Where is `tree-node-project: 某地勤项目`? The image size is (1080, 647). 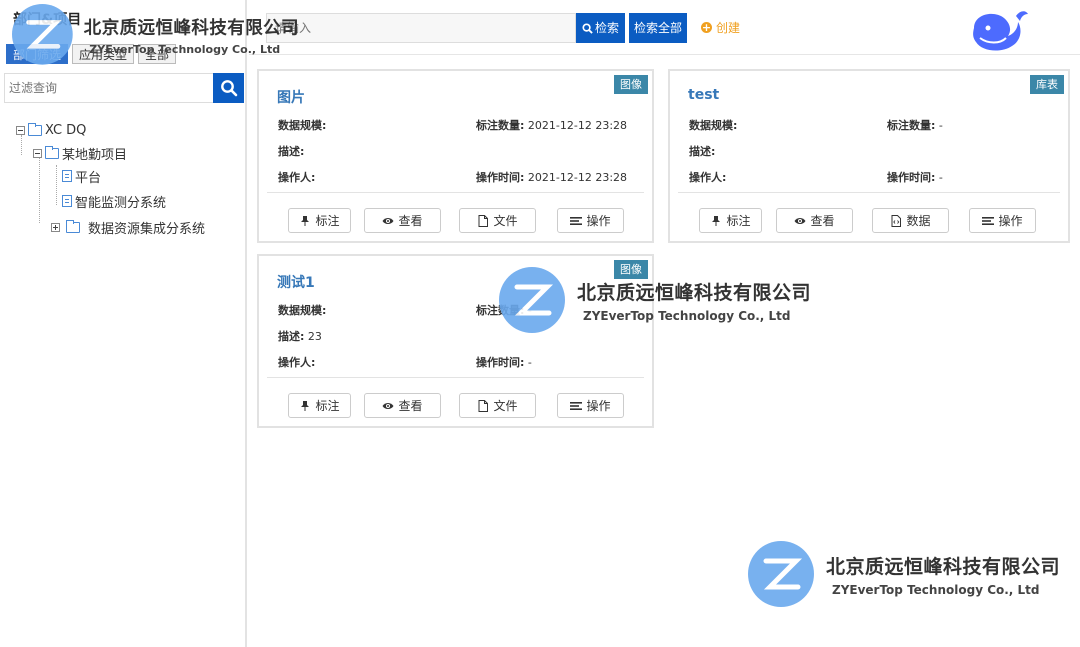
tree-node-project: 某地勤项目 is located at coordinates (80, 153).